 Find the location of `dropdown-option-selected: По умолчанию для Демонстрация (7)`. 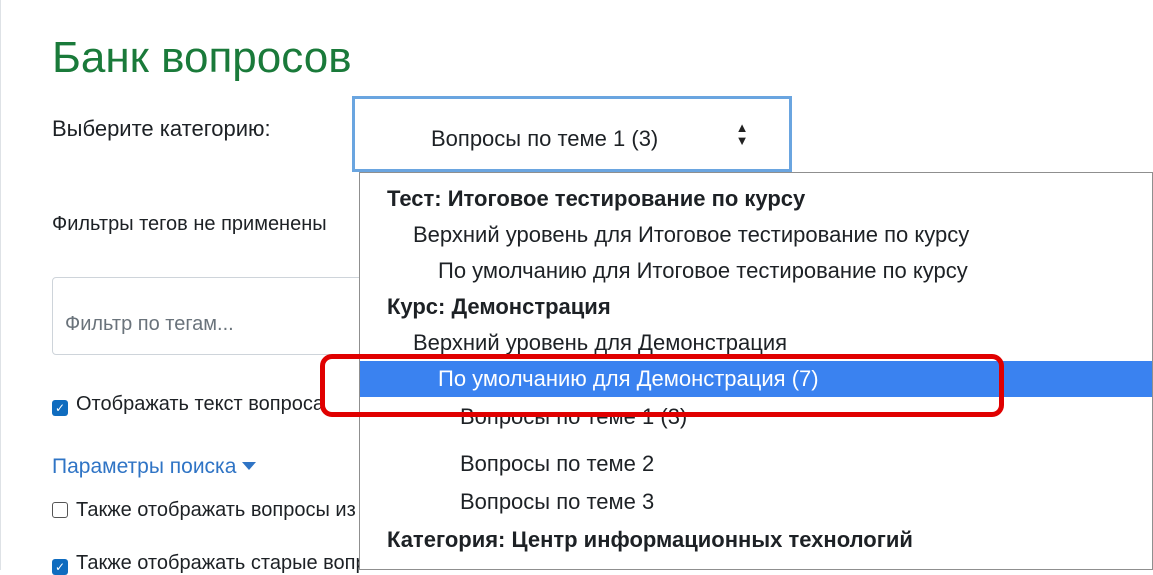

dropdown-option-selected: По умолчанию для Демонстрация (7) is located at coordinates (756, 379).